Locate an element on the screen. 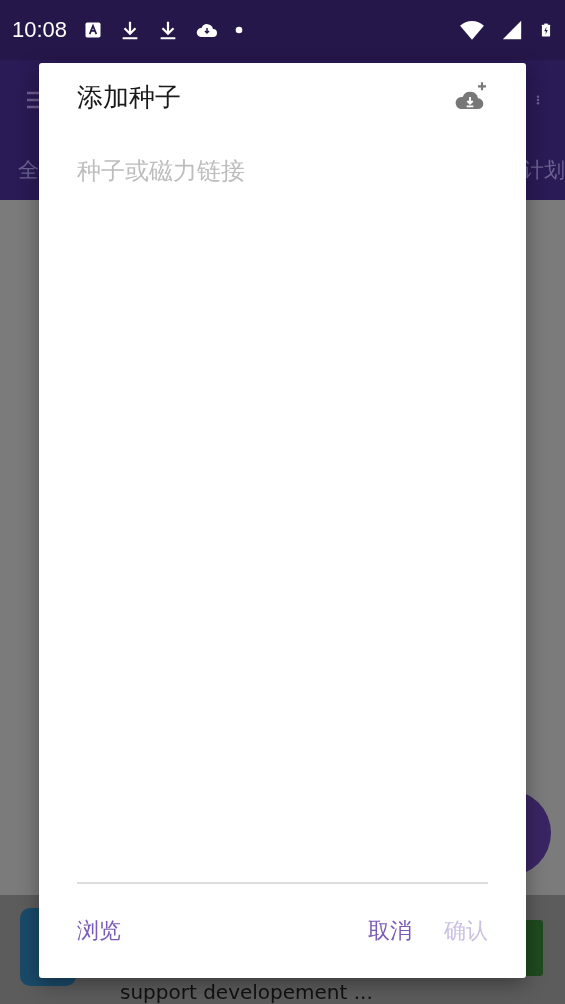 Image resolution: width=565 pixels, height=1004 pixels. dialog-button: 取消 is located at coordinates (390, 931).